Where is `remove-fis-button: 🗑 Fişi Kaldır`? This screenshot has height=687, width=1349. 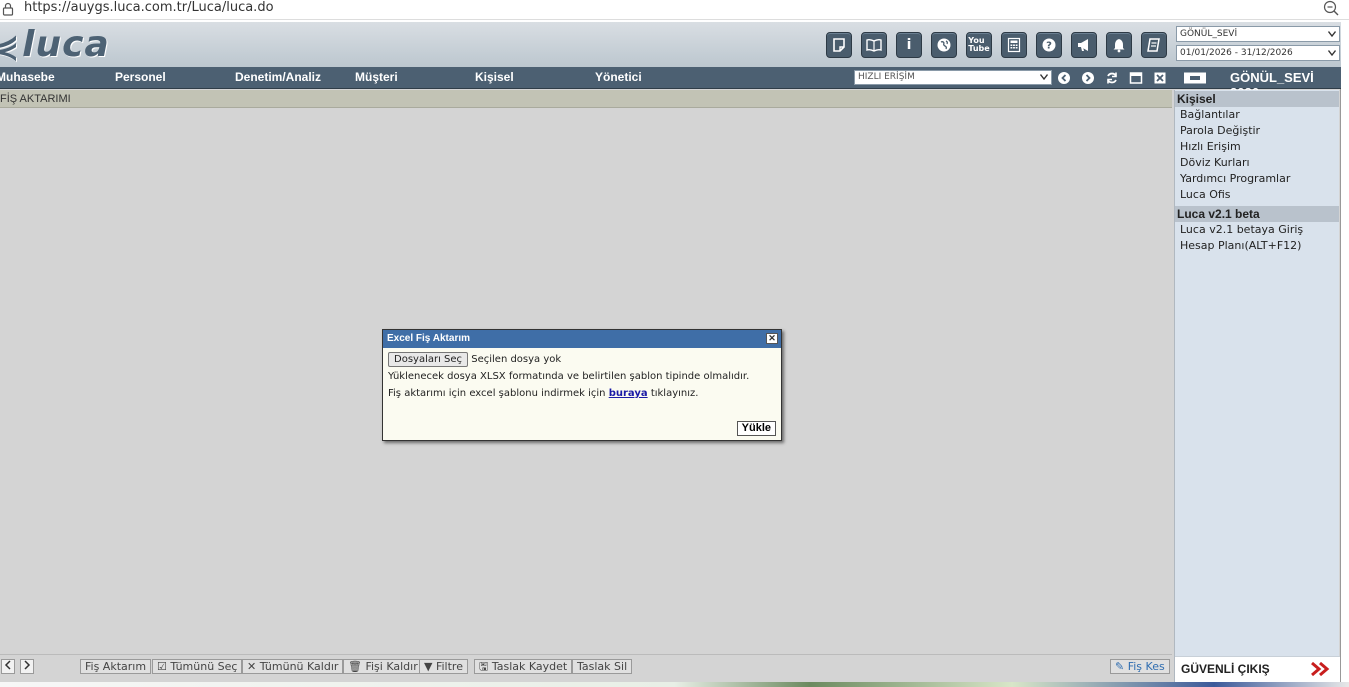
remove-fis-button: 🗑 Fişi Kaldır is located at coordinates (383, 666).